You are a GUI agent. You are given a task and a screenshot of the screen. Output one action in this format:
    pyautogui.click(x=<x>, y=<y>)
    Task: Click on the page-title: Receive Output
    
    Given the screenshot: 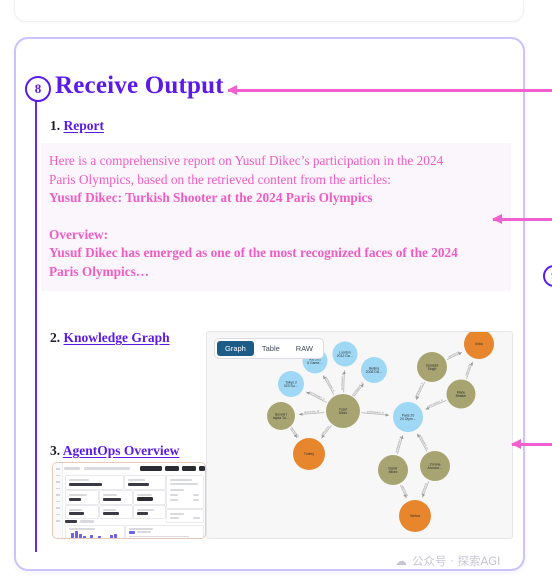 What is the action you would take?
    pyautogui.click(x=139, y=85)
    